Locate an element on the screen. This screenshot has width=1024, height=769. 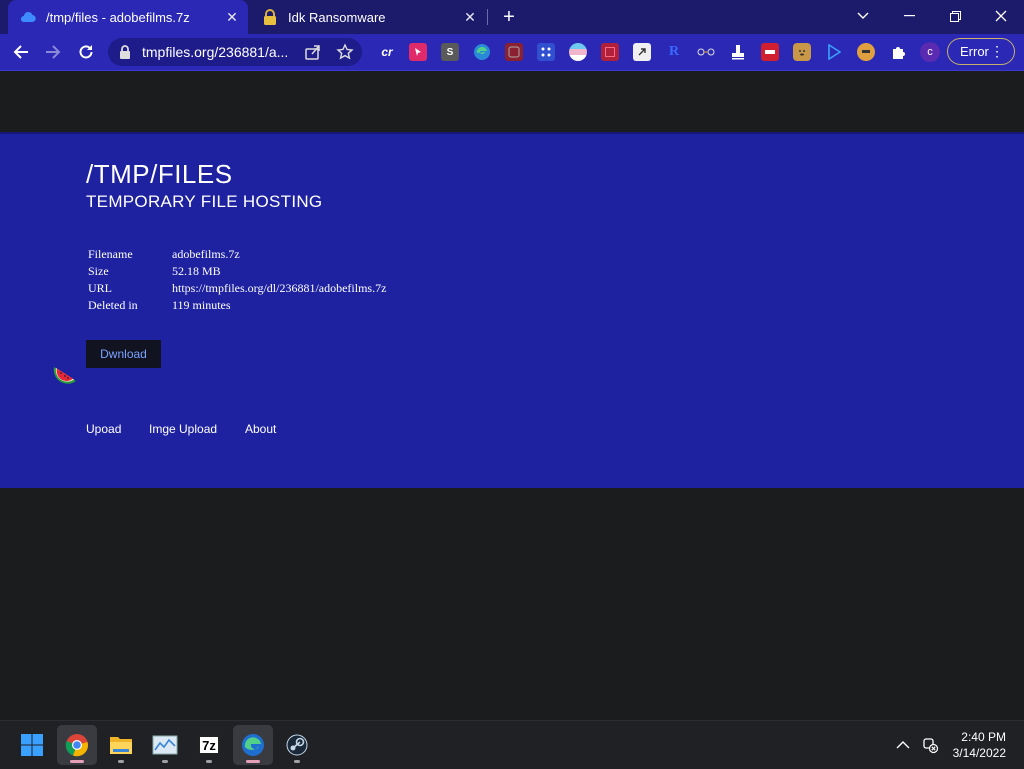
red-frame-extension-icon is located at coordinates (610, 52).